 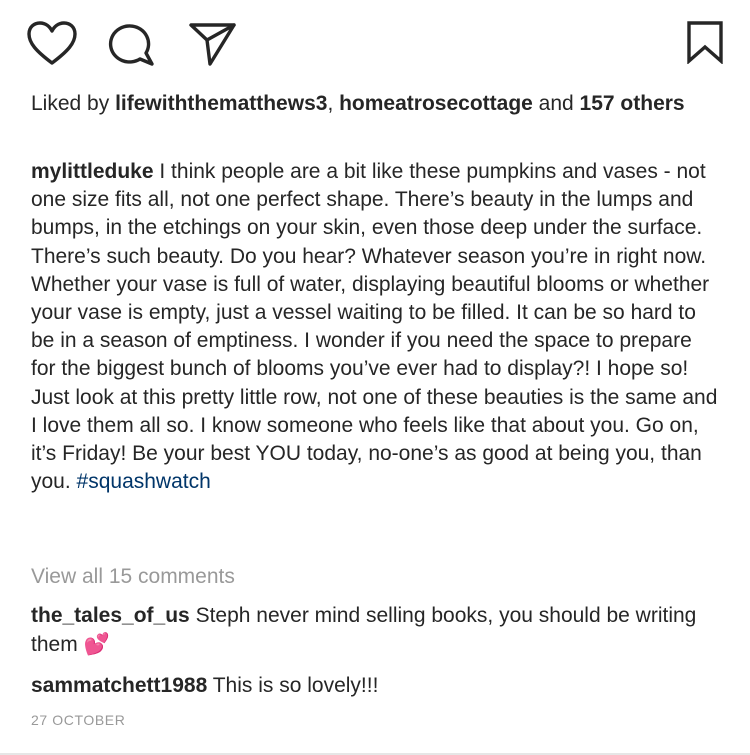 What do you see at coordinates (132, 44) in the screenshot?
I see `comment-icon` at bounding box center [132, 44].